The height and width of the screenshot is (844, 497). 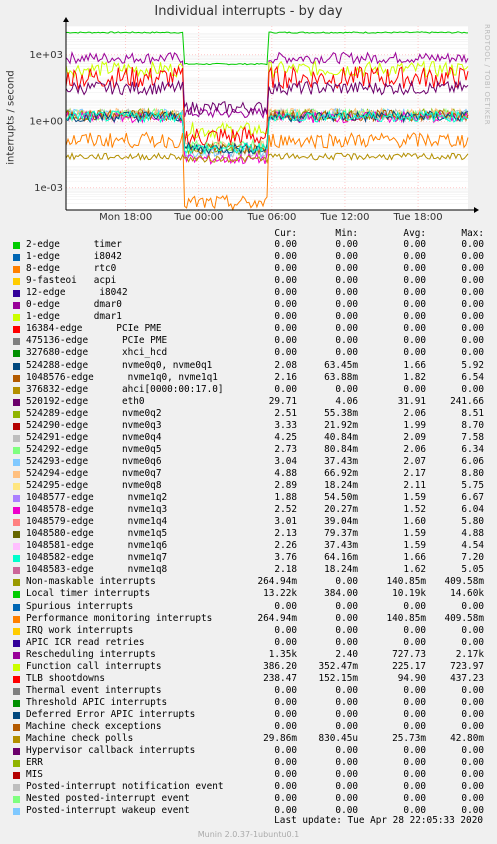 What do you see at coordinates (409, 666) in the screenshot?
I see `value-avg: 225.17` at bounding box center [409, 666].